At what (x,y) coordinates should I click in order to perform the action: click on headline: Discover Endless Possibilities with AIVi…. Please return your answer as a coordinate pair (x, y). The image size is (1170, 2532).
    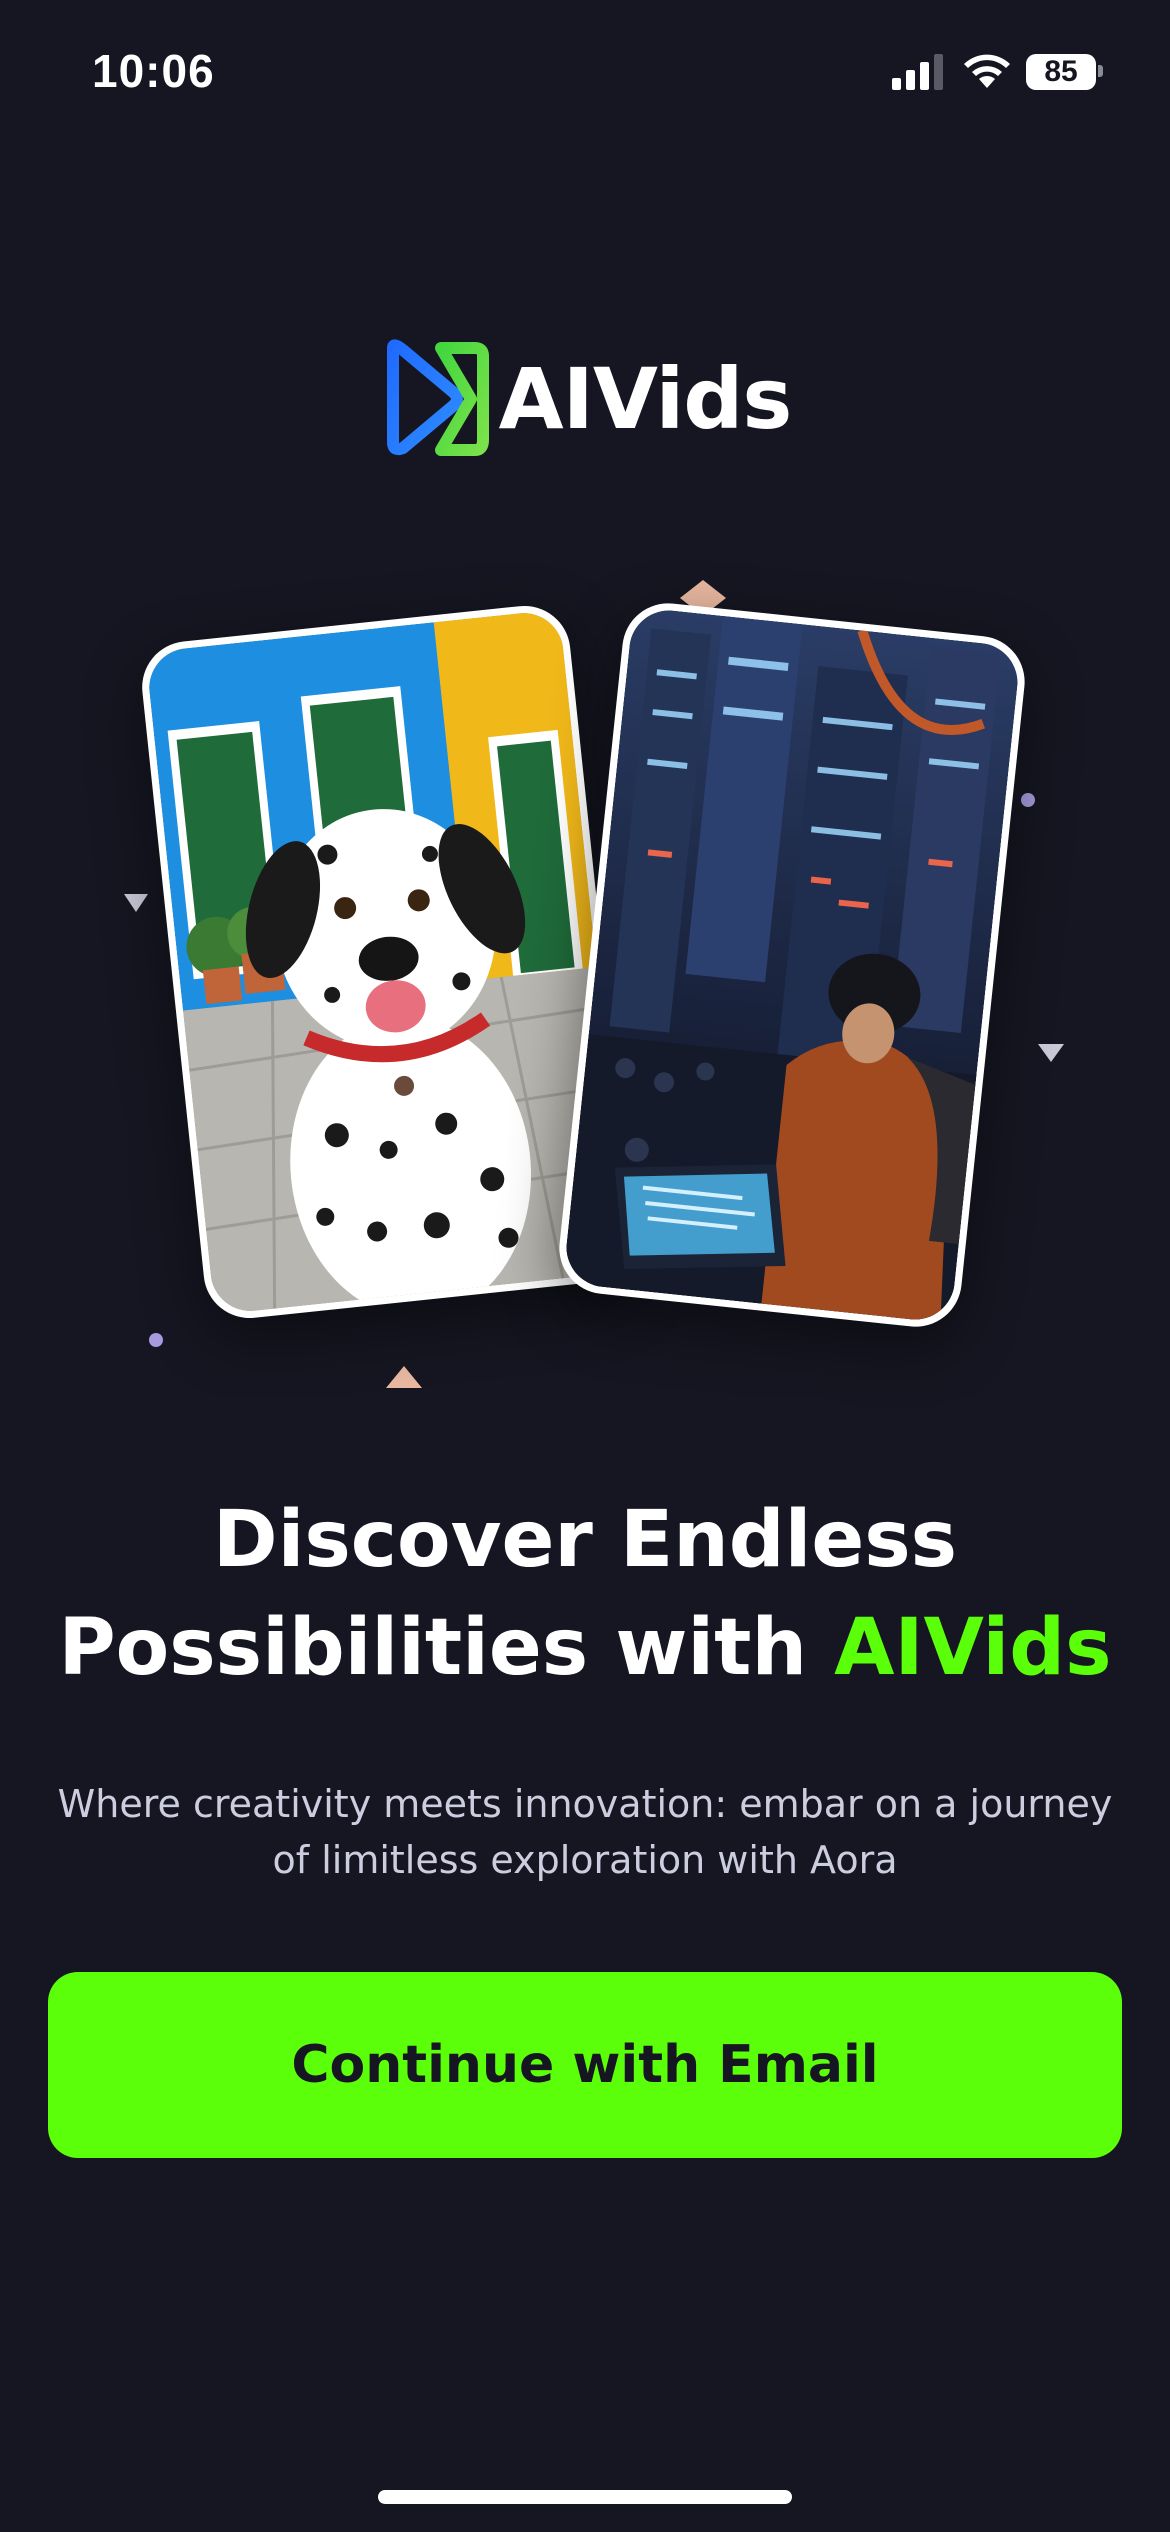
    Looking at the image, I should click on (585, 1594).